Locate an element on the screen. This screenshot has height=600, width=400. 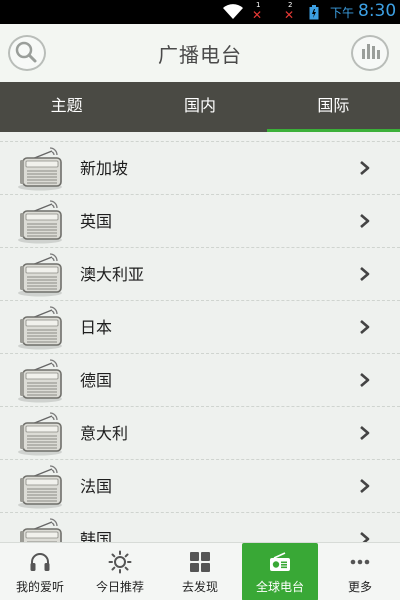
station-name: 日本 is located at coordinates (96, 327).